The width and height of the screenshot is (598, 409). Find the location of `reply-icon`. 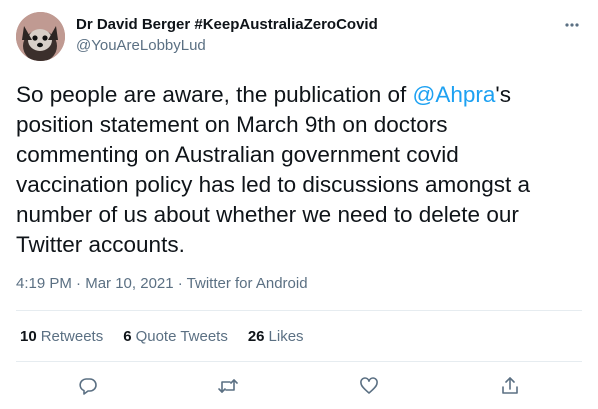

reply-icon is located at coordinates (88, 386).